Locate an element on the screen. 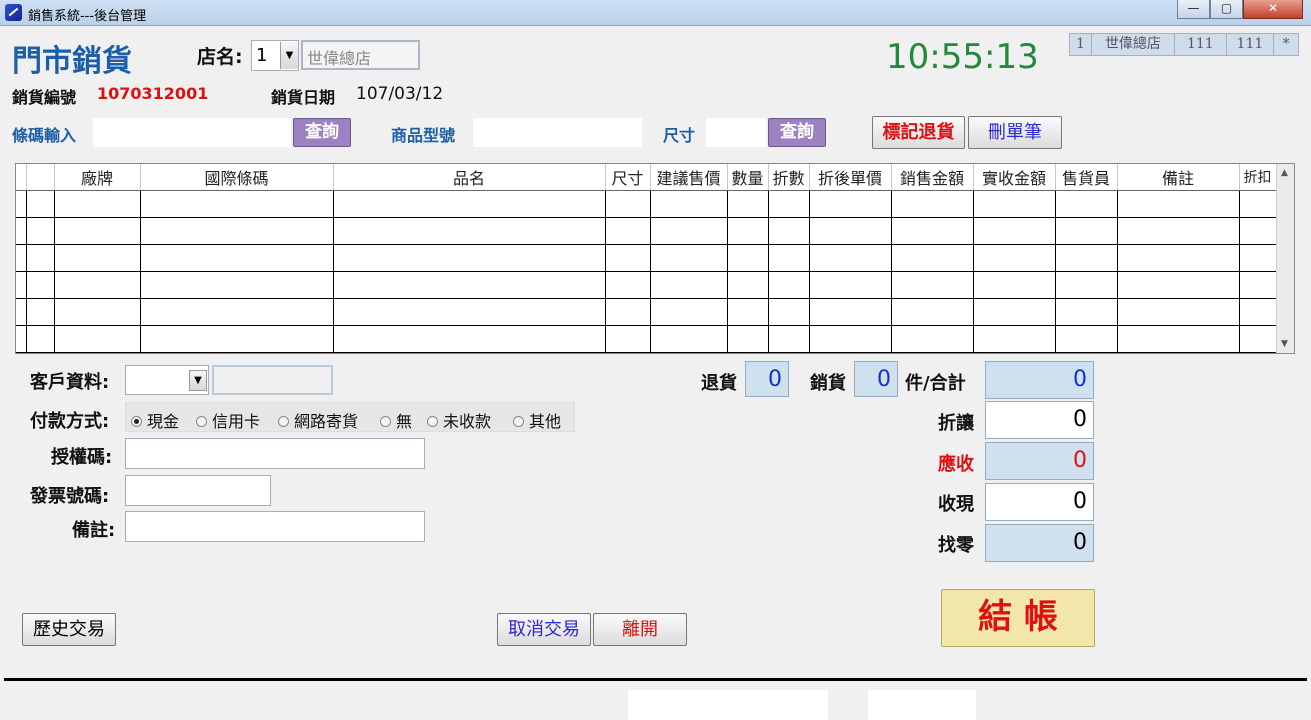  received-input: 0 is located at coordinates (1039, 502).